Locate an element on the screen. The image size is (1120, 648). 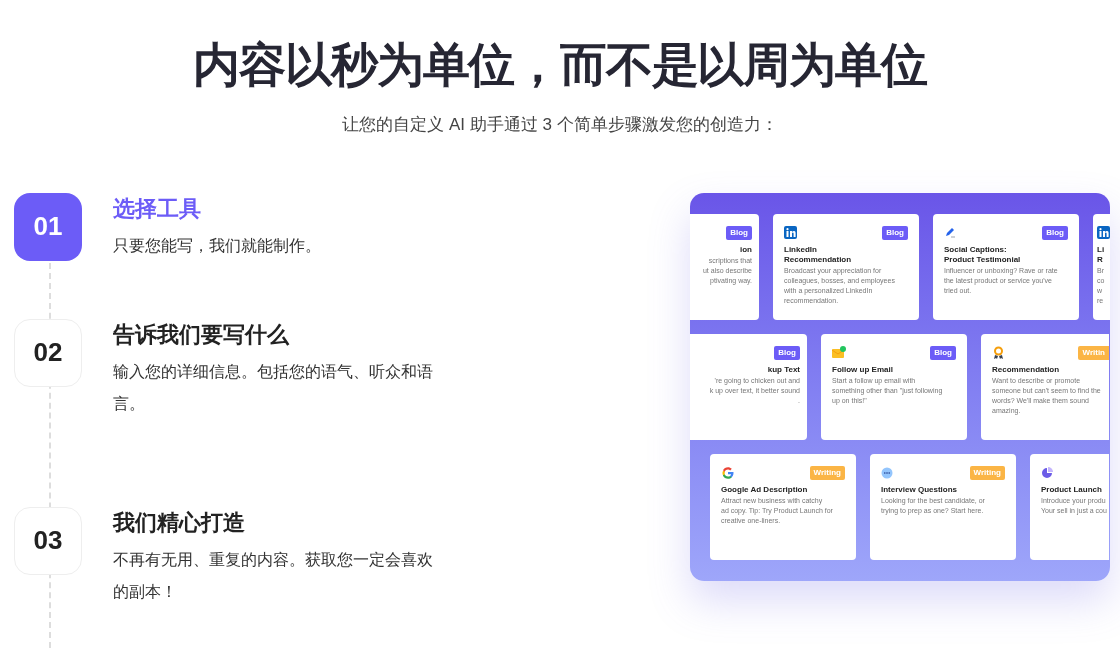
step-number: 01 is located at coordinates (48, 226).